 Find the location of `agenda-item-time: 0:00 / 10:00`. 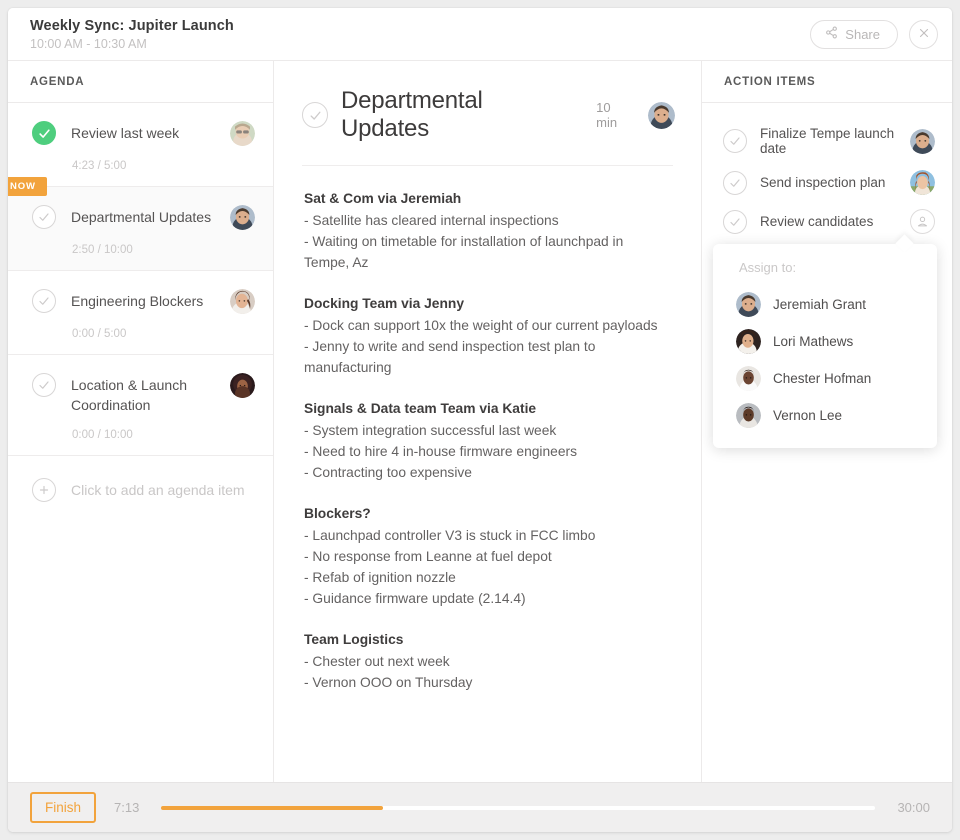

agenda-item-time: 0:00 / 10:00 is located at coordinates (102, 435).